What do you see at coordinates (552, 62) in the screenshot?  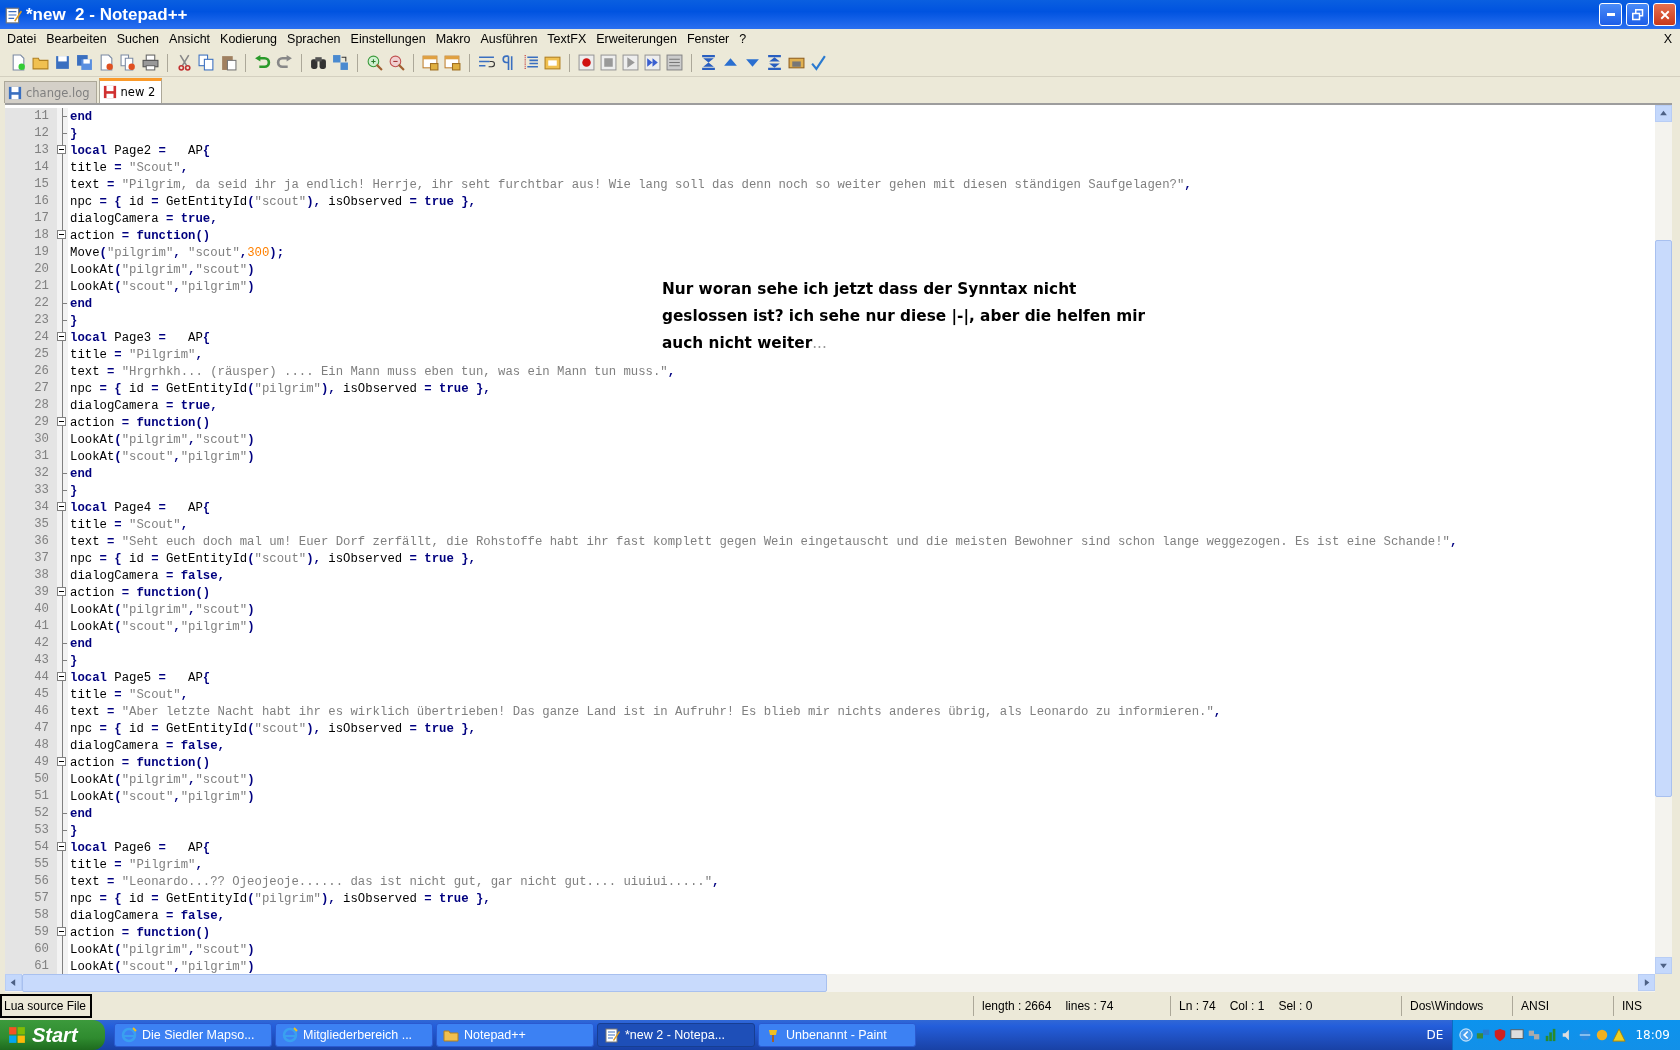 I see `folder-panel-icon` at bounding box center [552, 62].